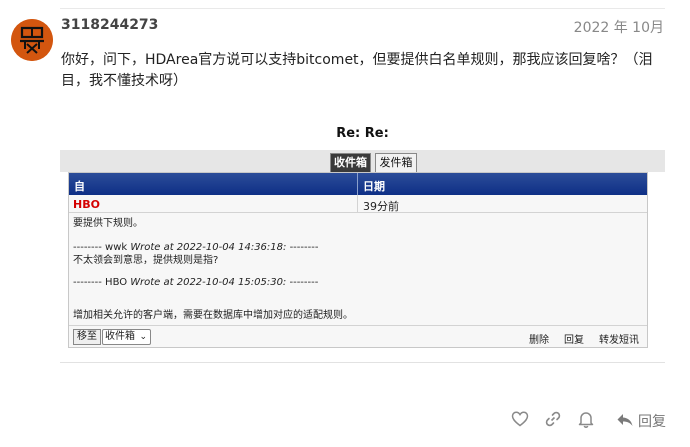 This screenshot has width=690, height=447. What do you see at coordinates (109, 25) in the screenshot?
I see `post-username: 3118244273` at bounding box center [109, 25].